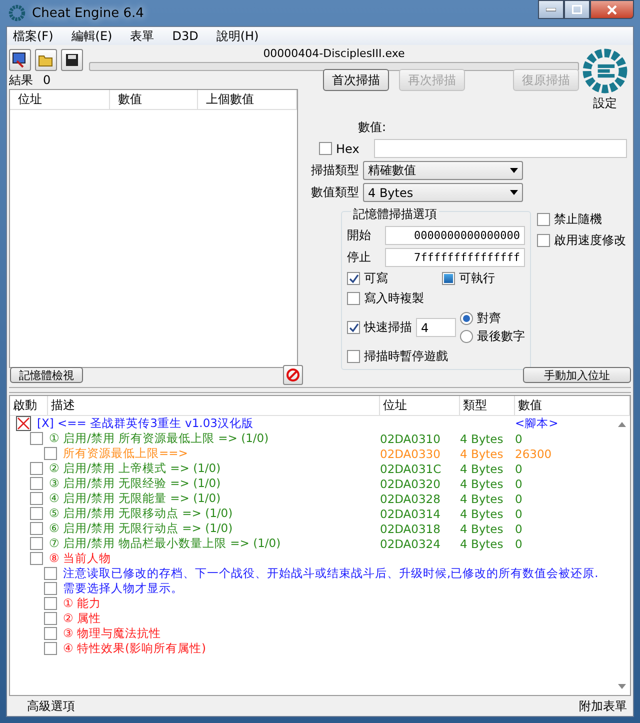 The width and height of the screenshot is (640, 723). I want to click on executable-checkbox, so click(448, 278).